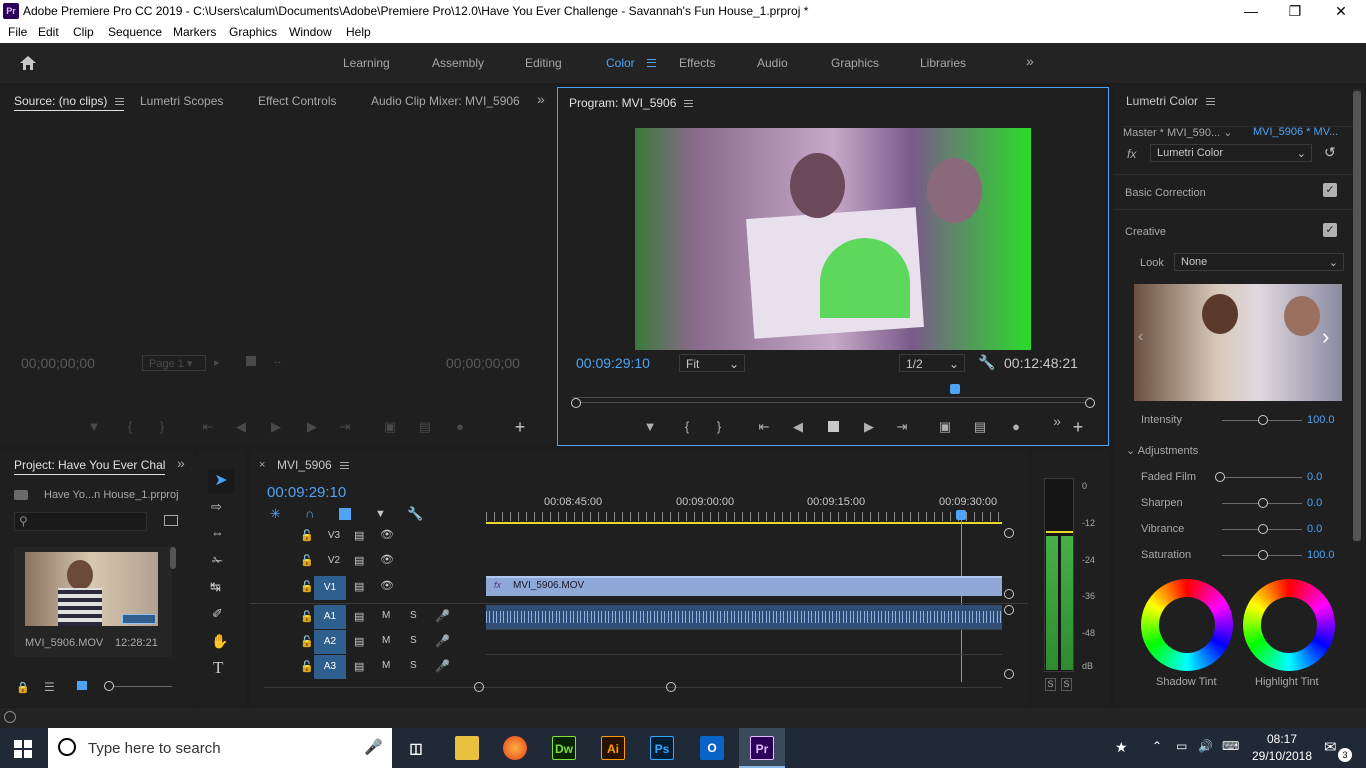  Describe the element at coordinates (173, 558) in the screenshot. I see `project-scrollbar` at that location.